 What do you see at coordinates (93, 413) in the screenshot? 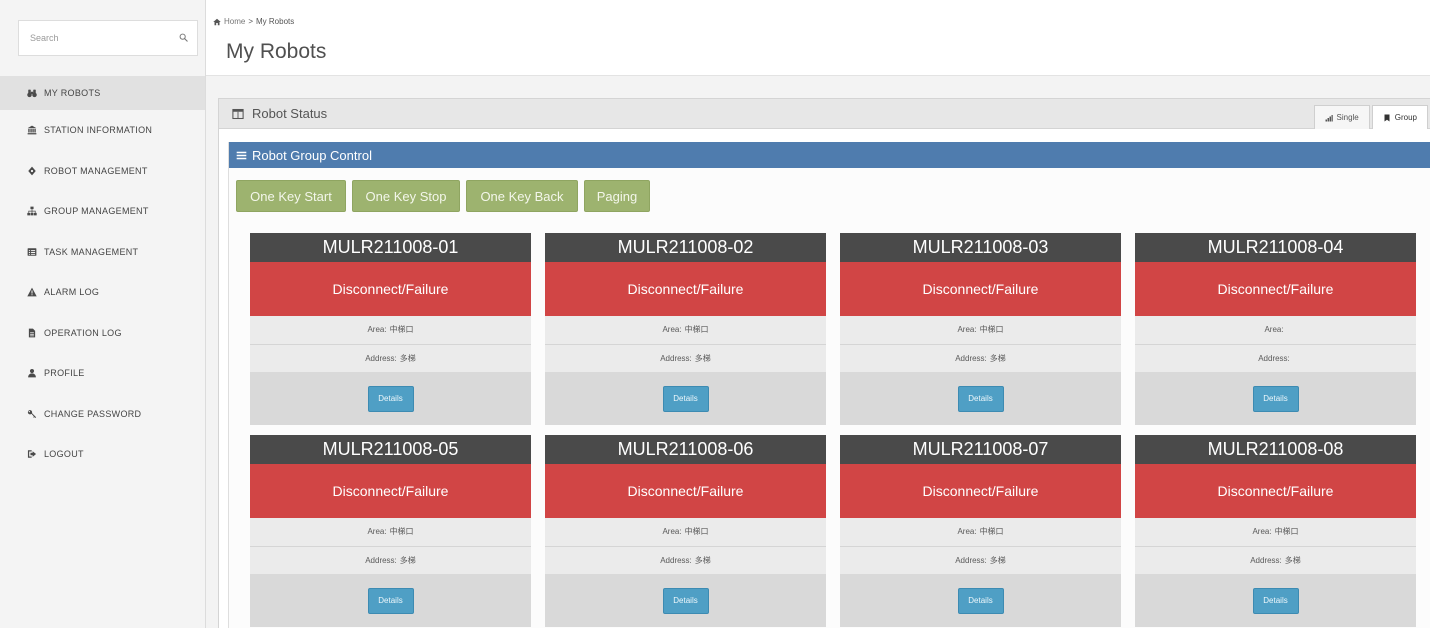
I see `sidebar-item-label: CHANGE PASSWORD` at bounding box center [93, 413].